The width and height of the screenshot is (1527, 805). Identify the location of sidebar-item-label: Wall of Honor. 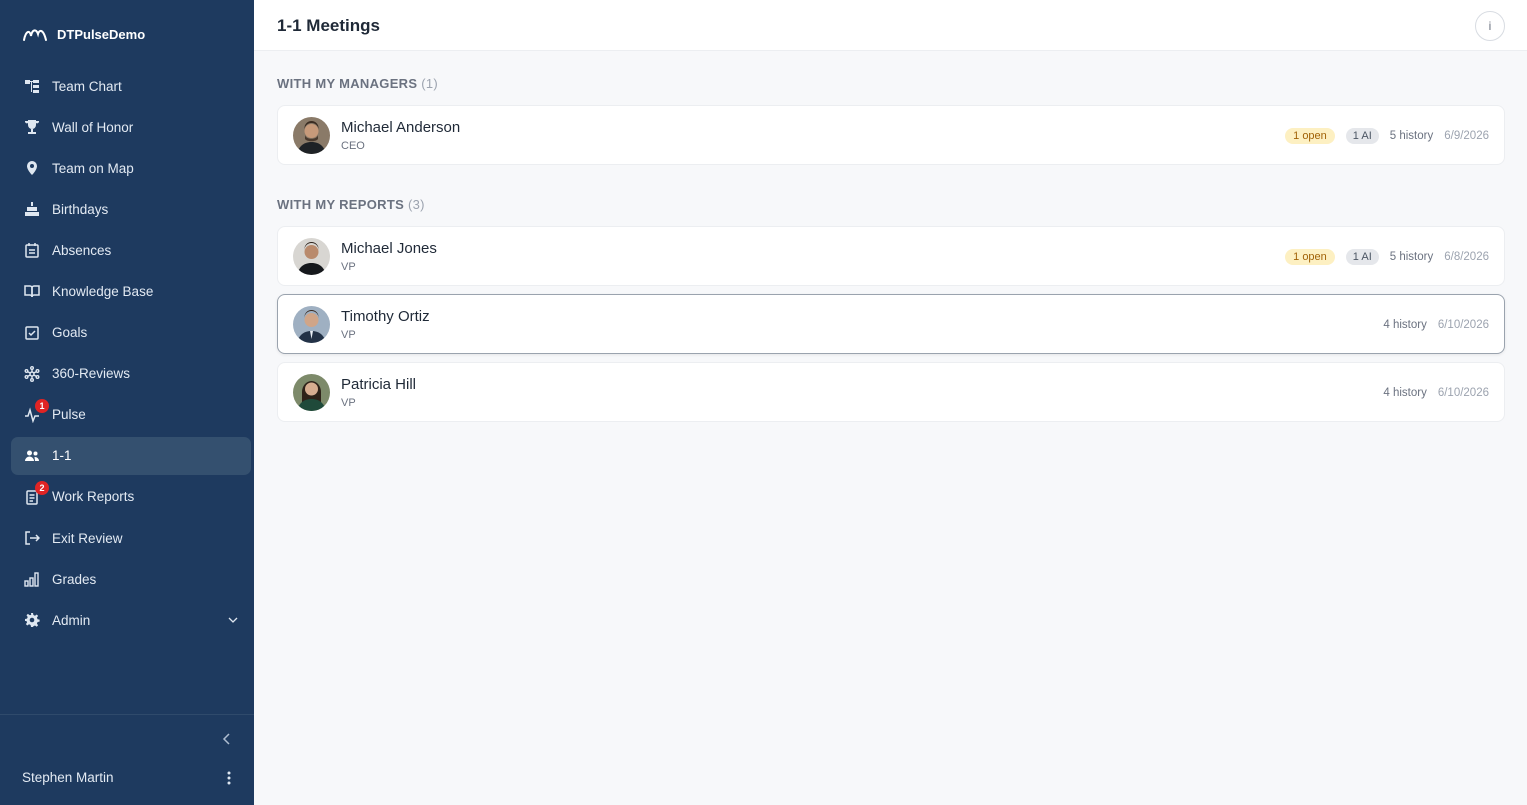
(93, 127).